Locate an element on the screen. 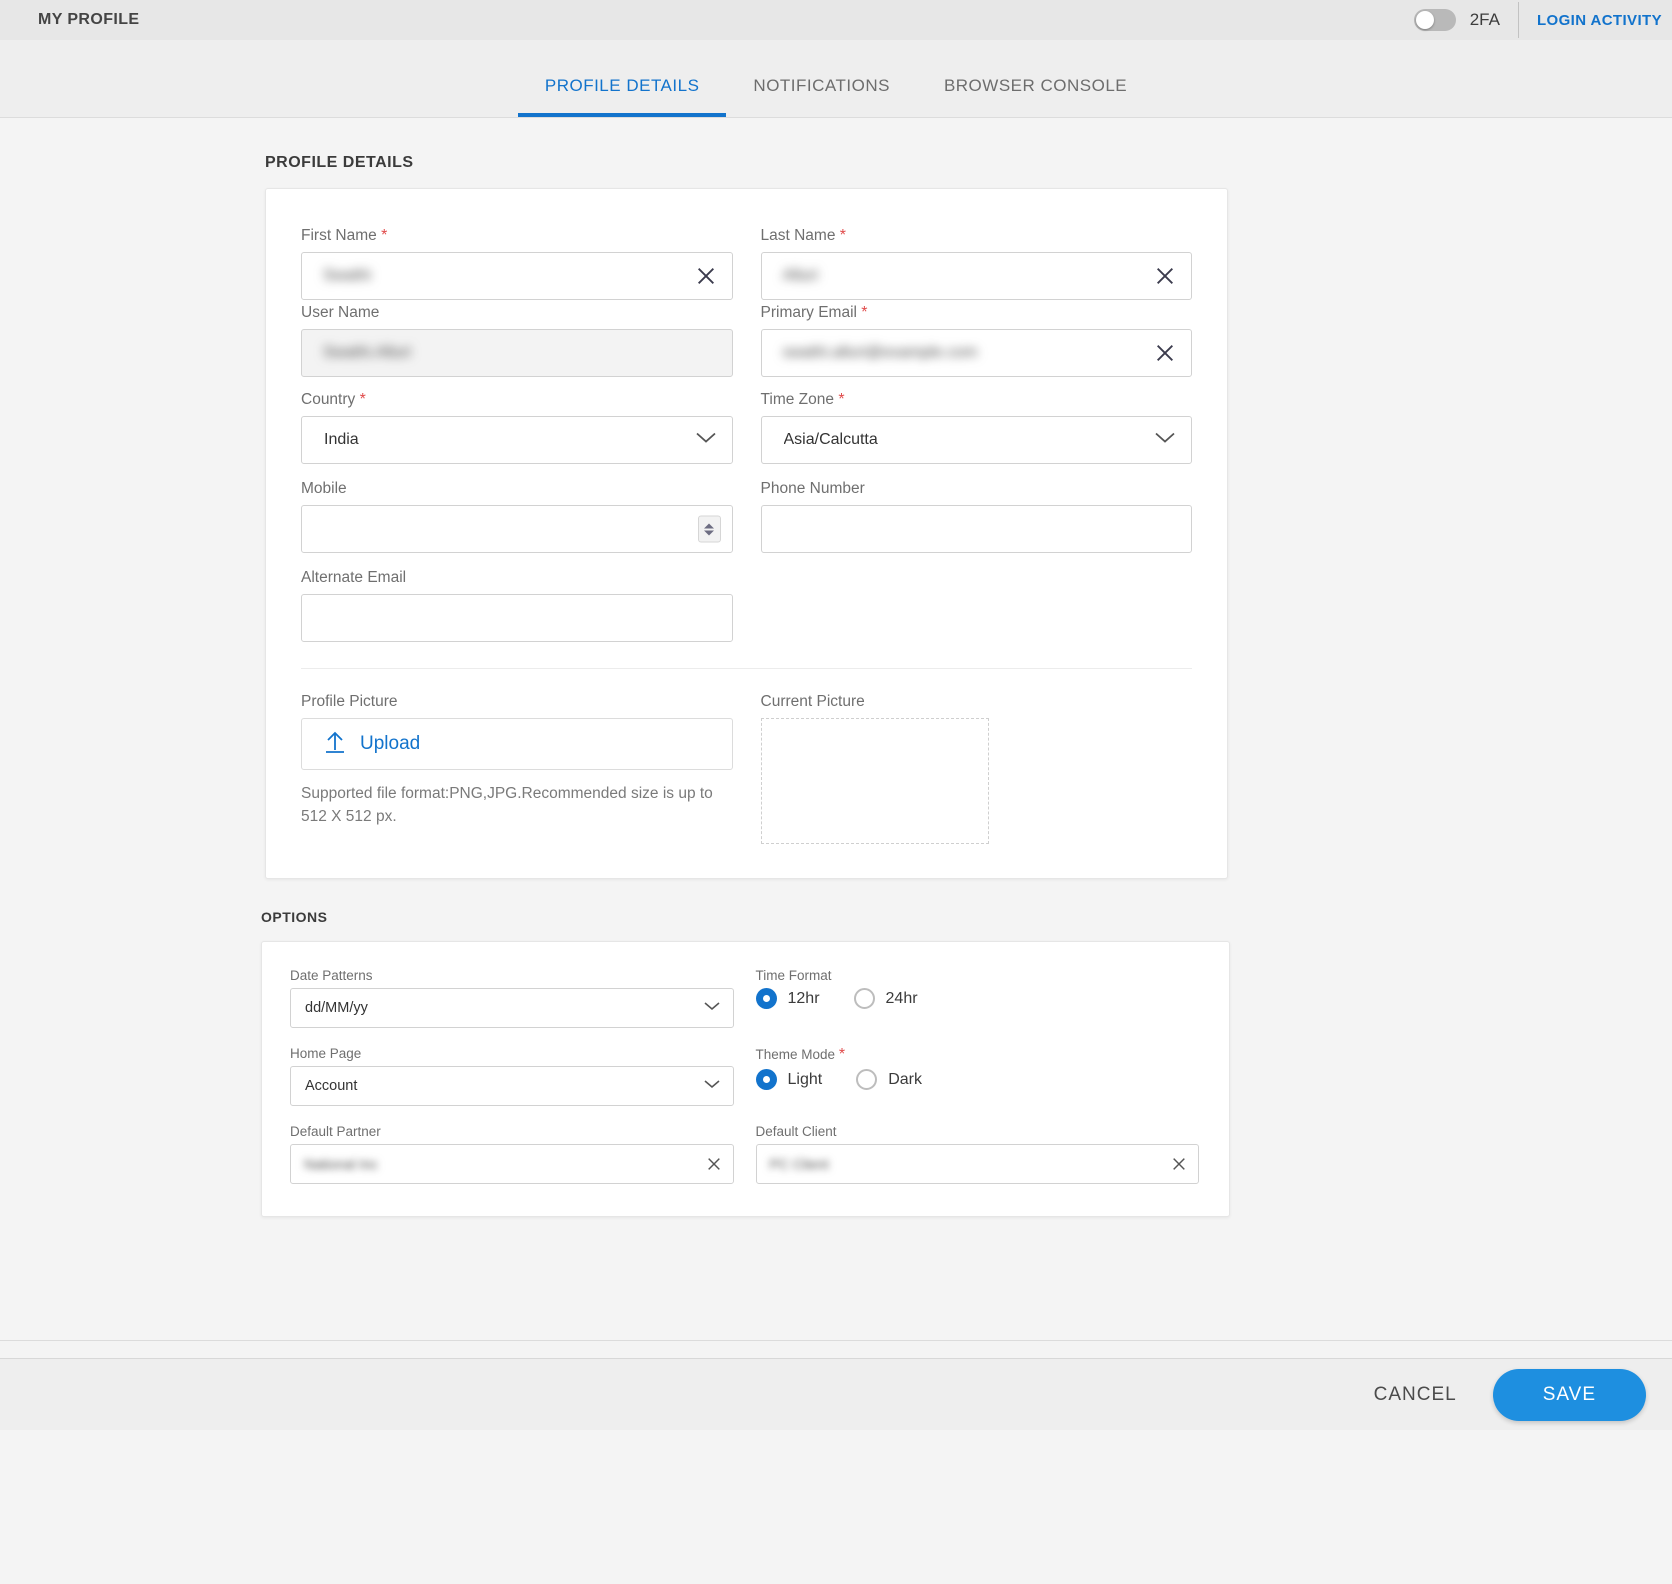  home-page-select is located at coordinates (512, 1086).